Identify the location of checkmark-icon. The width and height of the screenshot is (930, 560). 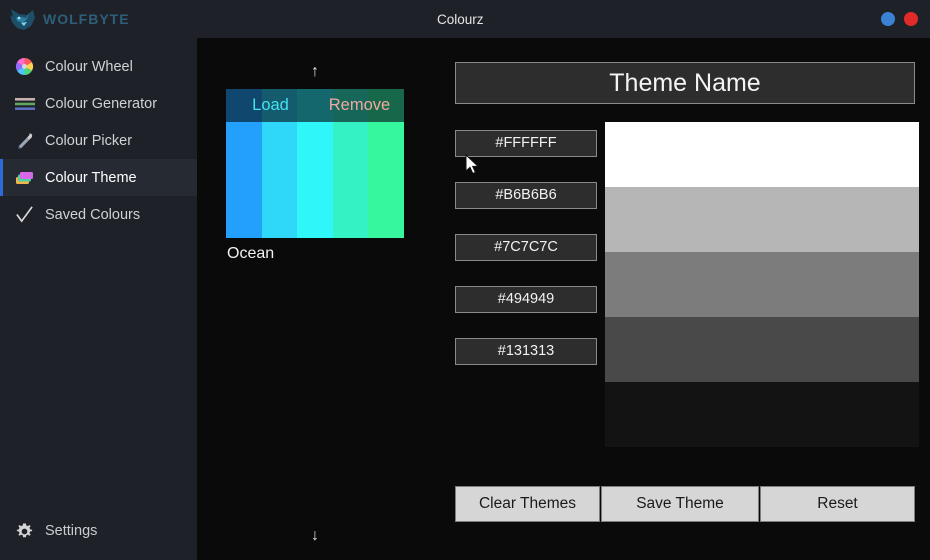
(24, 214).